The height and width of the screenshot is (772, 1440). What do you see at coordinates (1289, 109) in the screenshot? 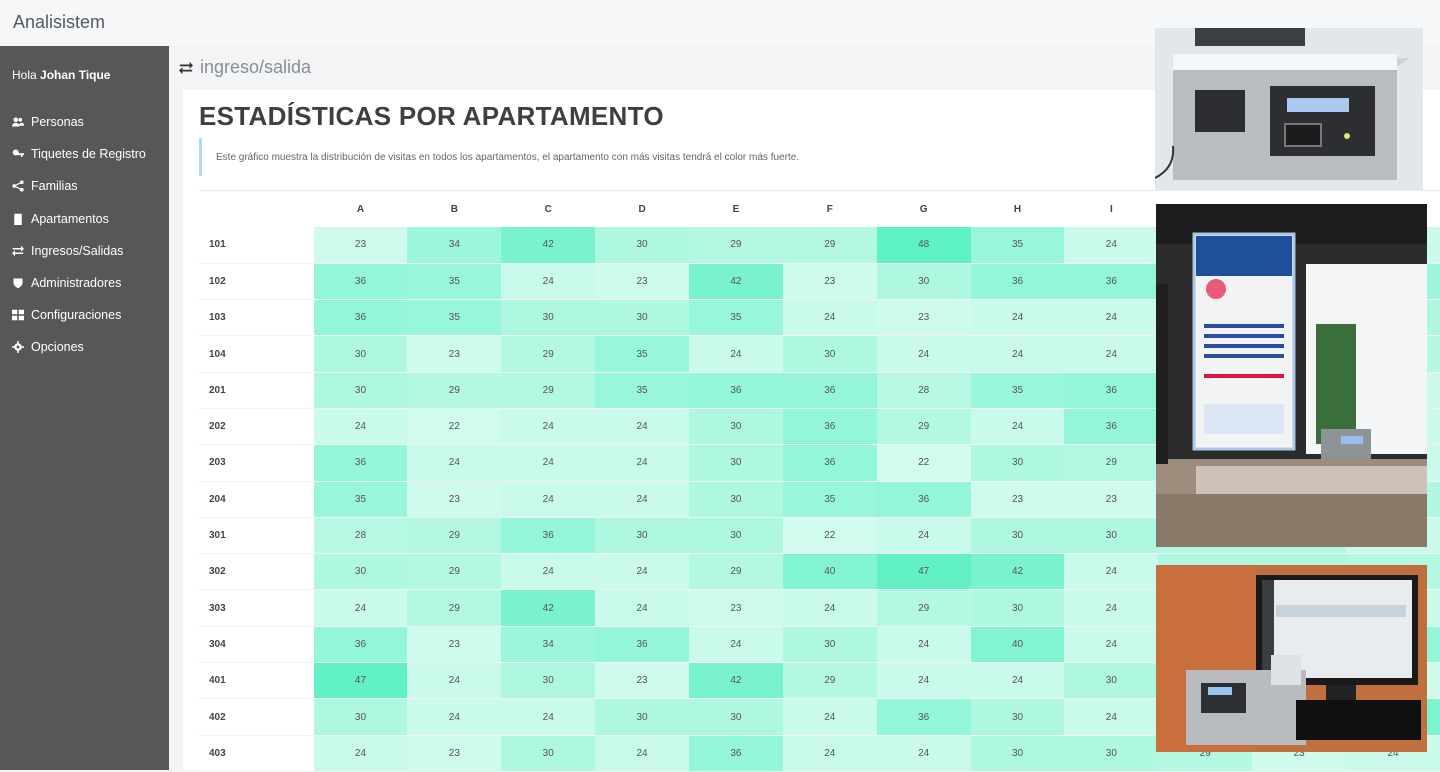
I see `device-photo` at bounding box center [1289, 109].